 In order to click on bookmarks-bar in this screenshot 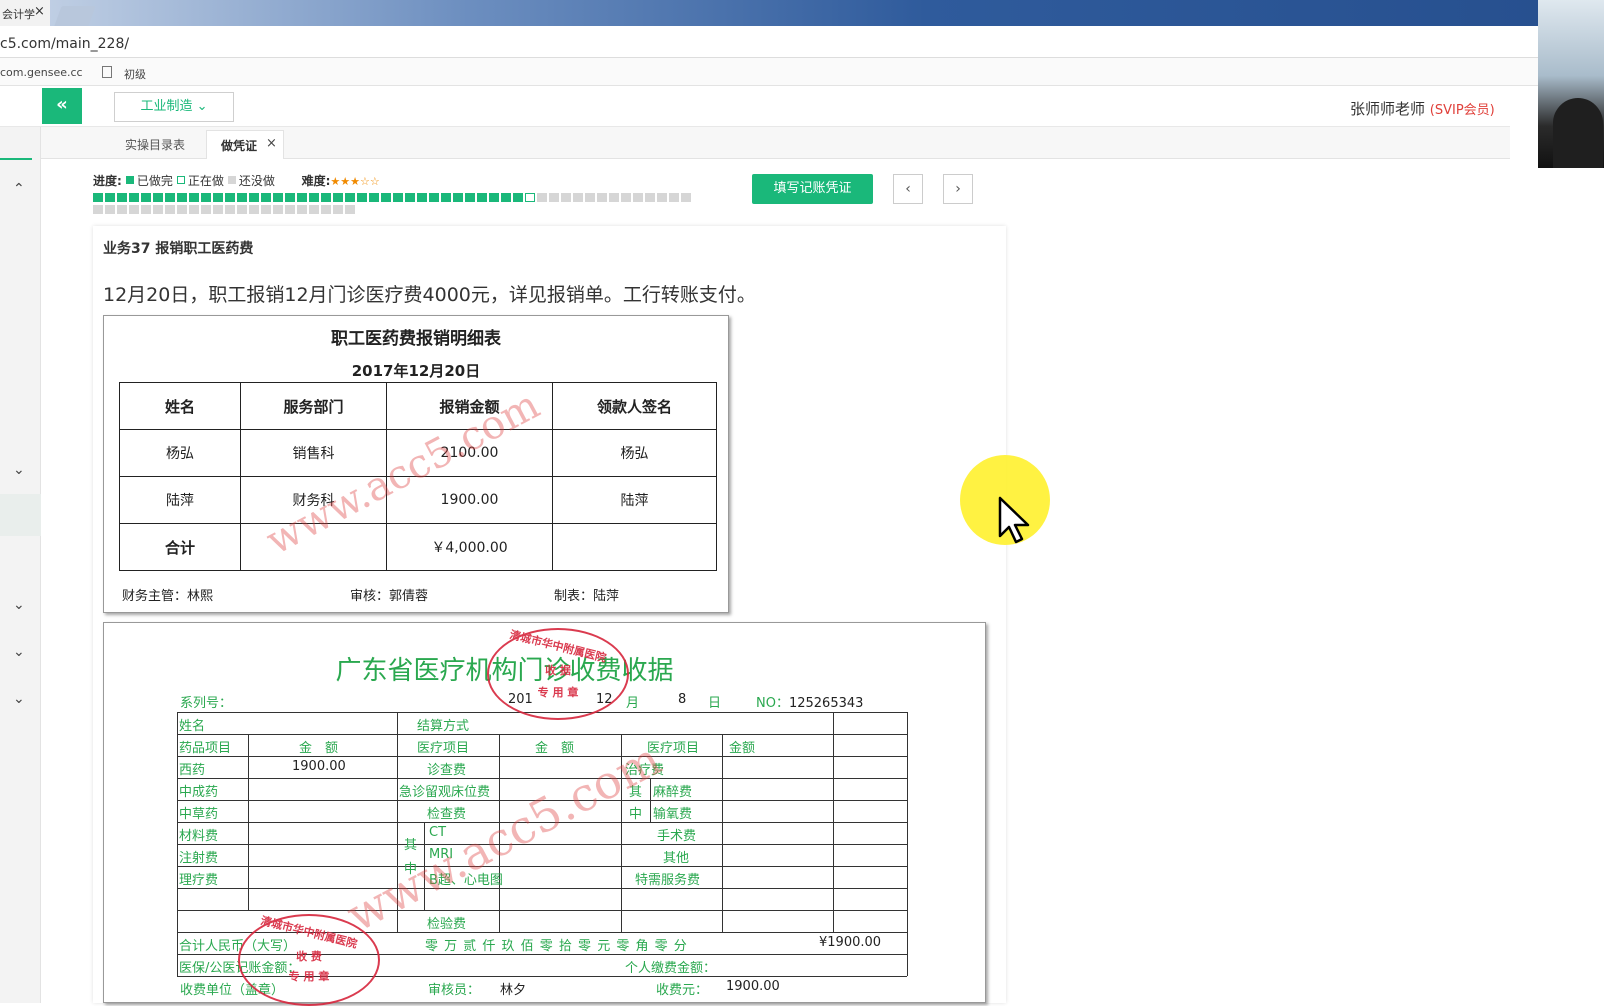, I will do `click(770, 72)`.